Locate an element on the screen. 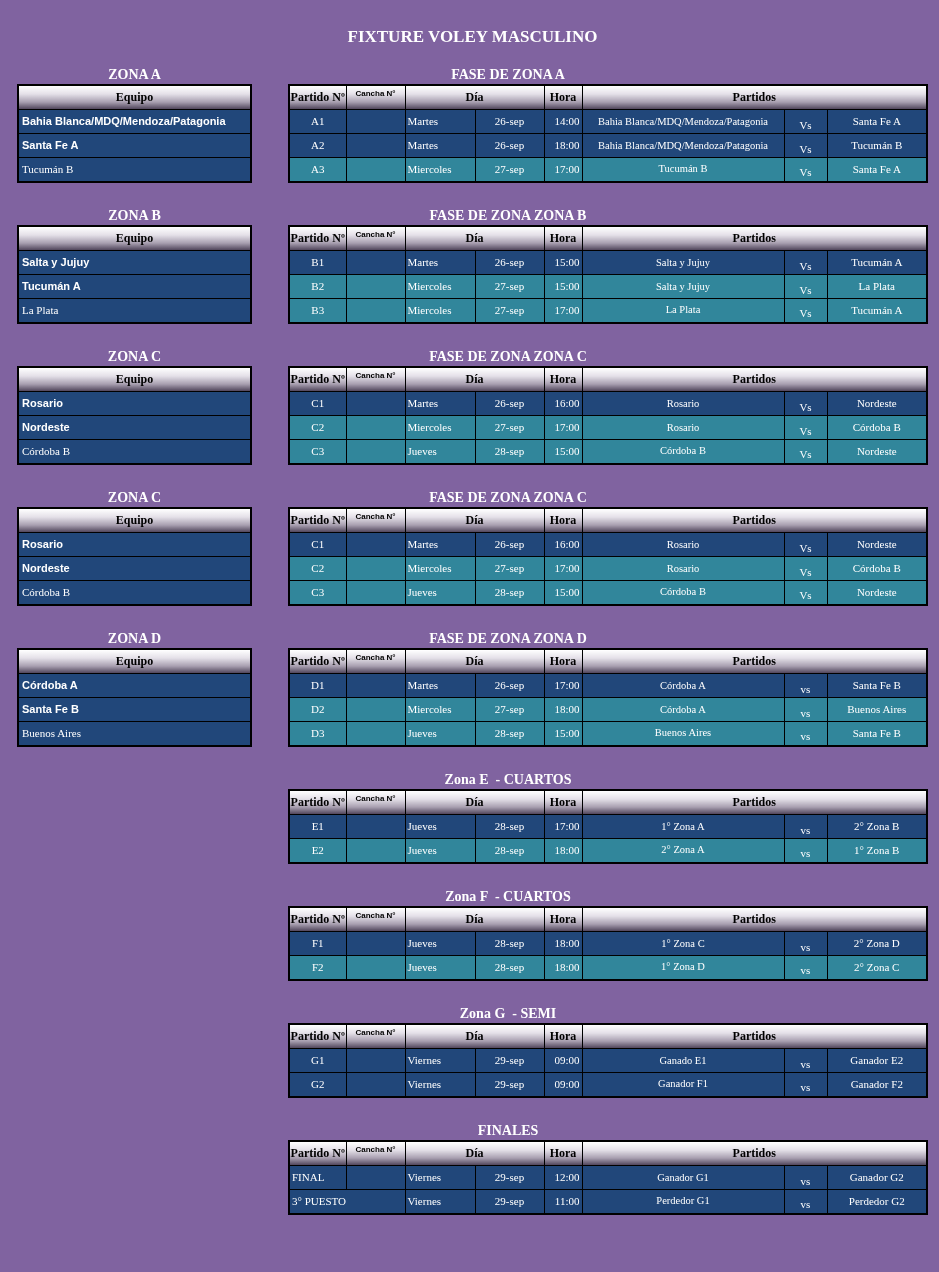  table-cell: F1 is located at coordinates (317, 943).